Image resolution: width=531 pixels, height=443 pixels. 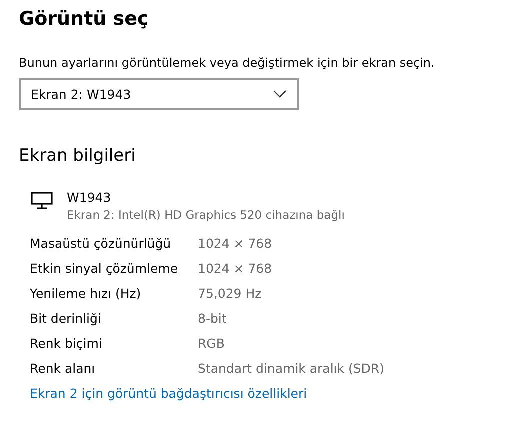 I want to click on property-value: RGB, so click(x=211, y=344).